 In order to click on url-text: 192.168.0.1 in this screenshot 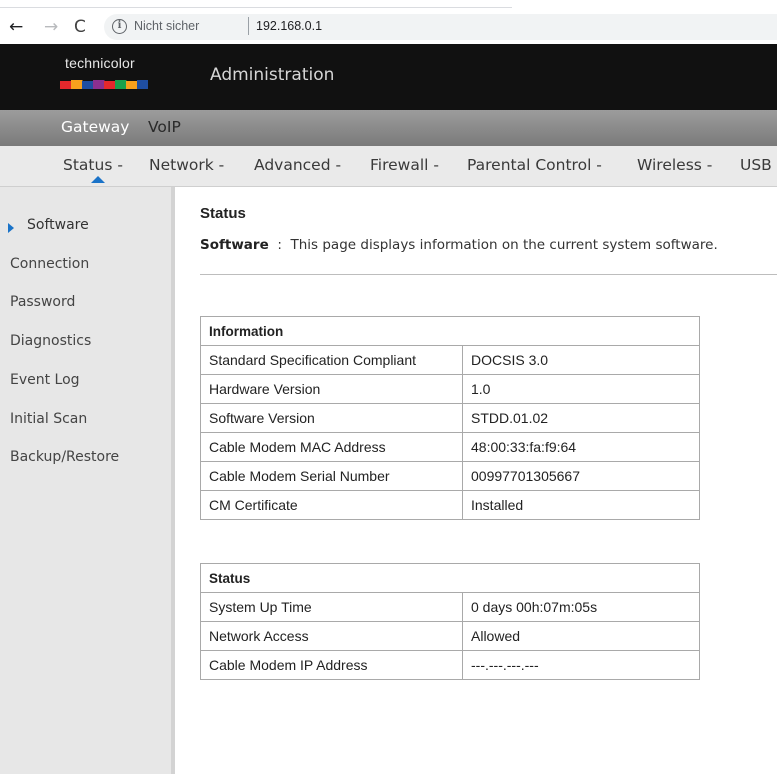, I will do `click(289, 26)`.